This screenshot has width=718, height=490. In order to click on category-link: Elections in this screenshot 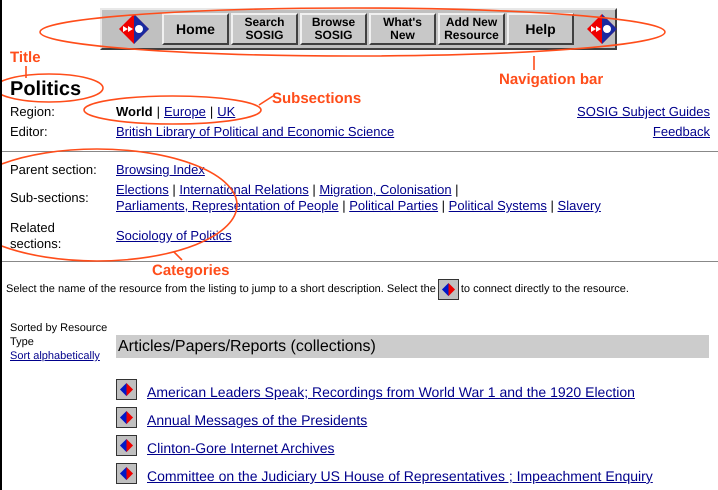, I will do `click(142, 189)`.